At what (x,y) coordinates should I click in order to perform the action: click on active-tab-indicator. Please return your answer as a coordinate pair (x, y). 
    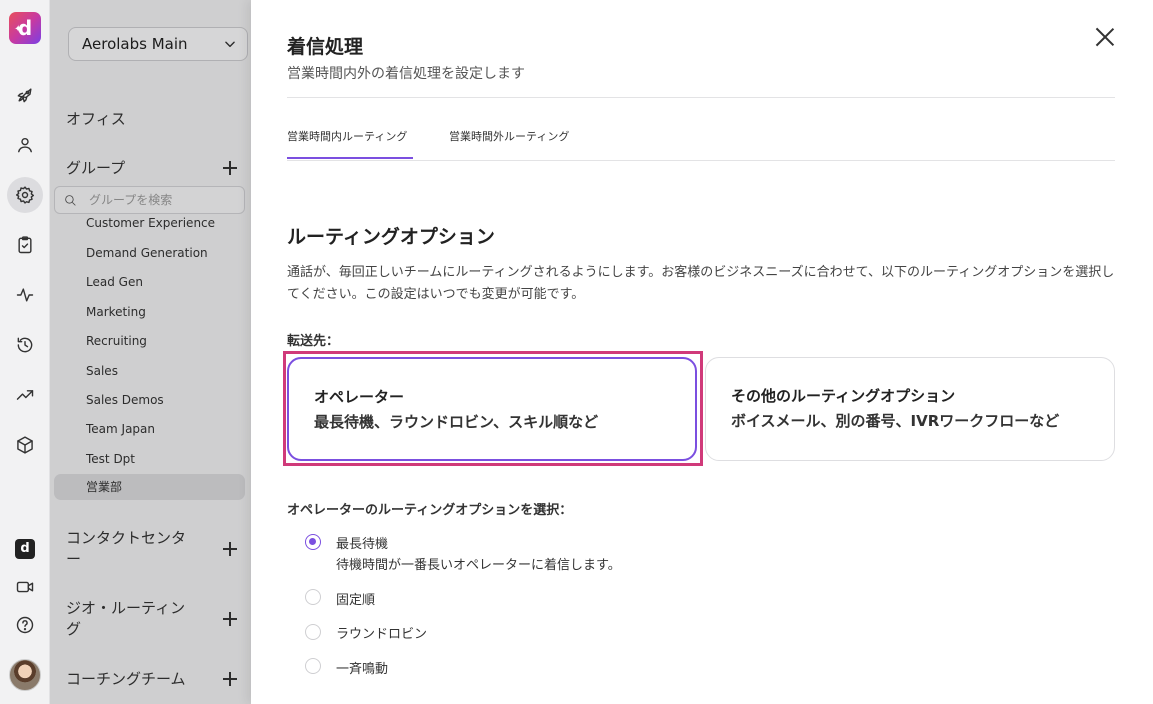
    Looking at the image, I should click on (350, 158).